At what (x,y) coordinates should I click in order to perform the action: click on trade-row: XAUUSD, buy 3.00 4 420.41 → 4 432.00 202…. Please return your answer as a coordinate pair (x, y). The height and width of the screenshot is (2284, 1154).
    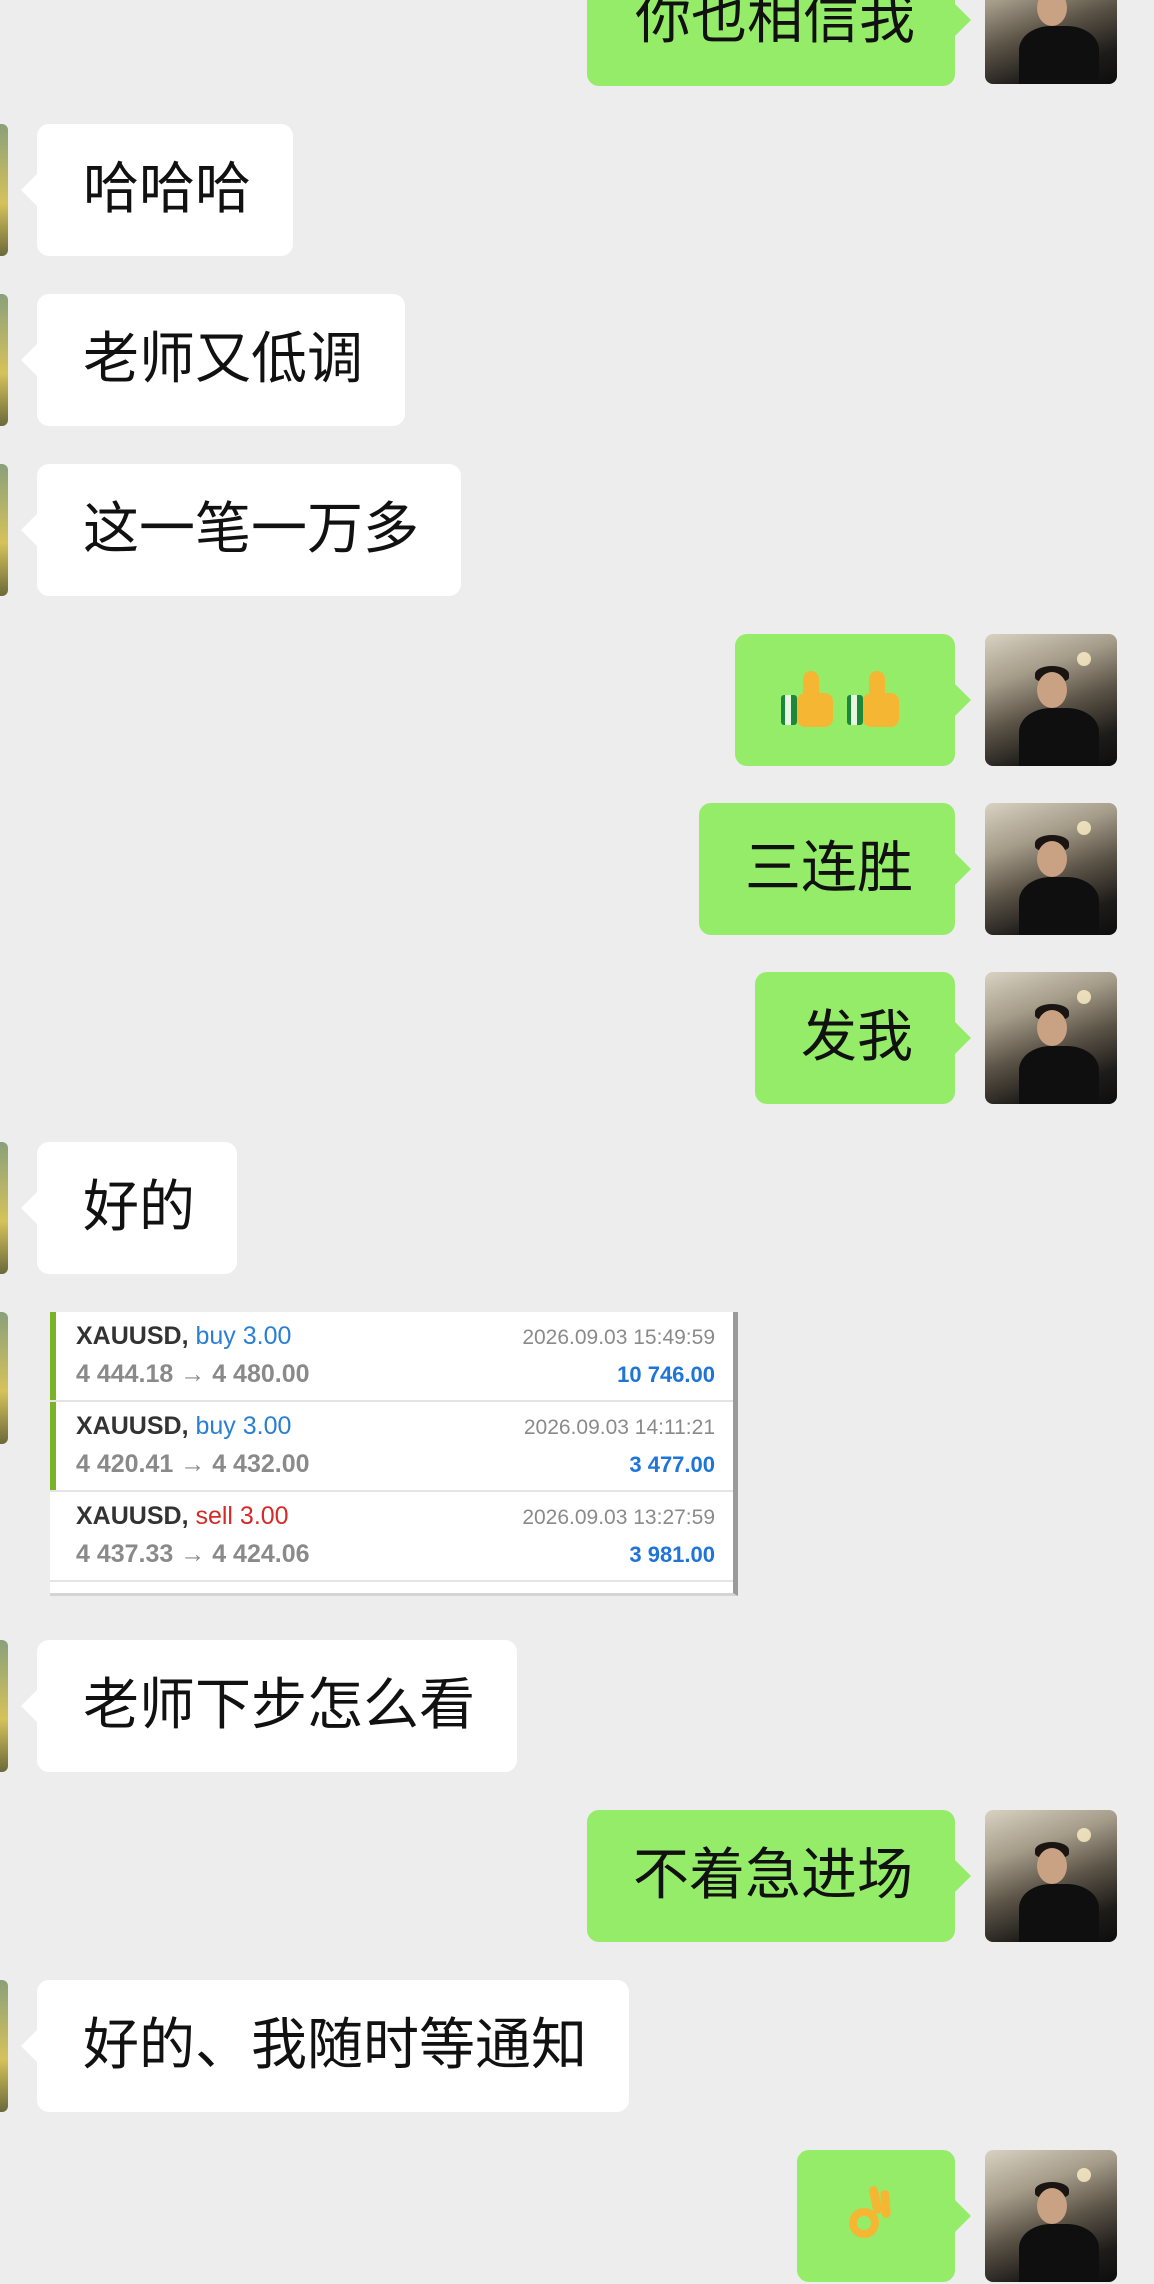
    Looking at the image, I should click on (391, 1447).